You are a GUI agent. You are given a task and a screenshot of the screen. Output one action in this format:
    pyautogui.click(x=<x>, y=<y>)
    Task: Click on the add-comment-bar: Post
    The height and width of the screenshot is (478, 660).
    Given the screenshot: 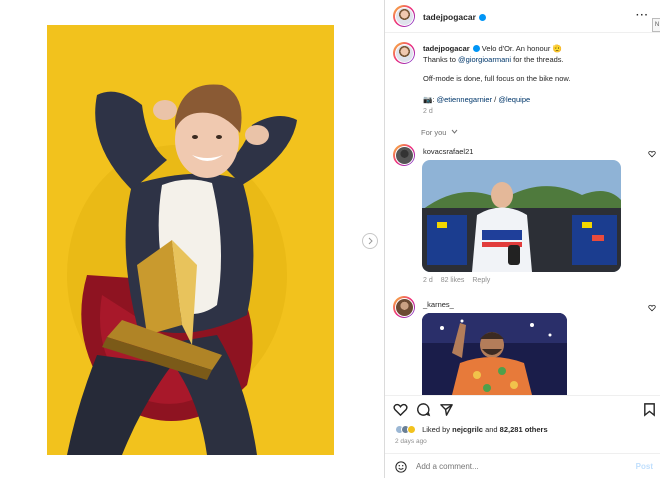 What is the action you would take?
    pyautogui.click(x=522, y=465)
    